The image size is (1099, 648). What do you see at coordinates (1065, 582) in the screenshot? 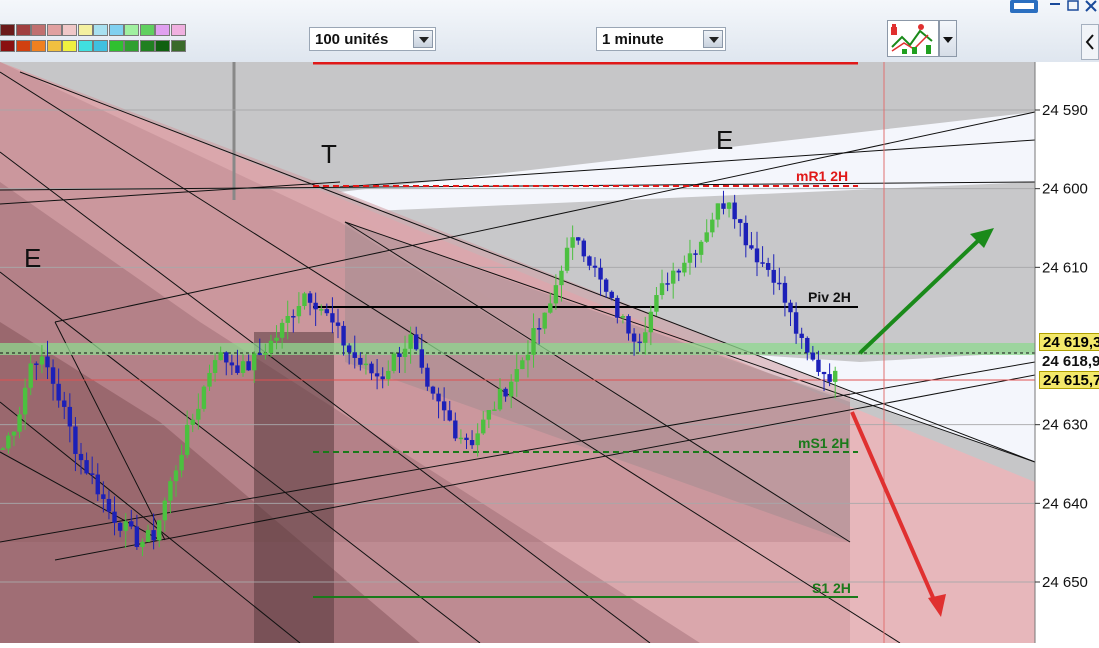
I see `price-axis-tick-label: 24 650` at bounding box center [1065, 582].